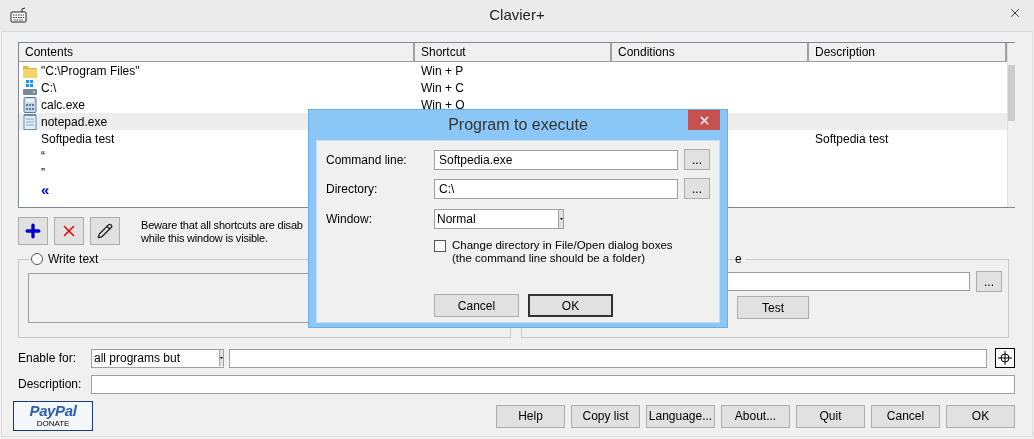 This screenshot has height=439, width=1034. I want to click on dialog-title: Program to execute, so click(518, 125).